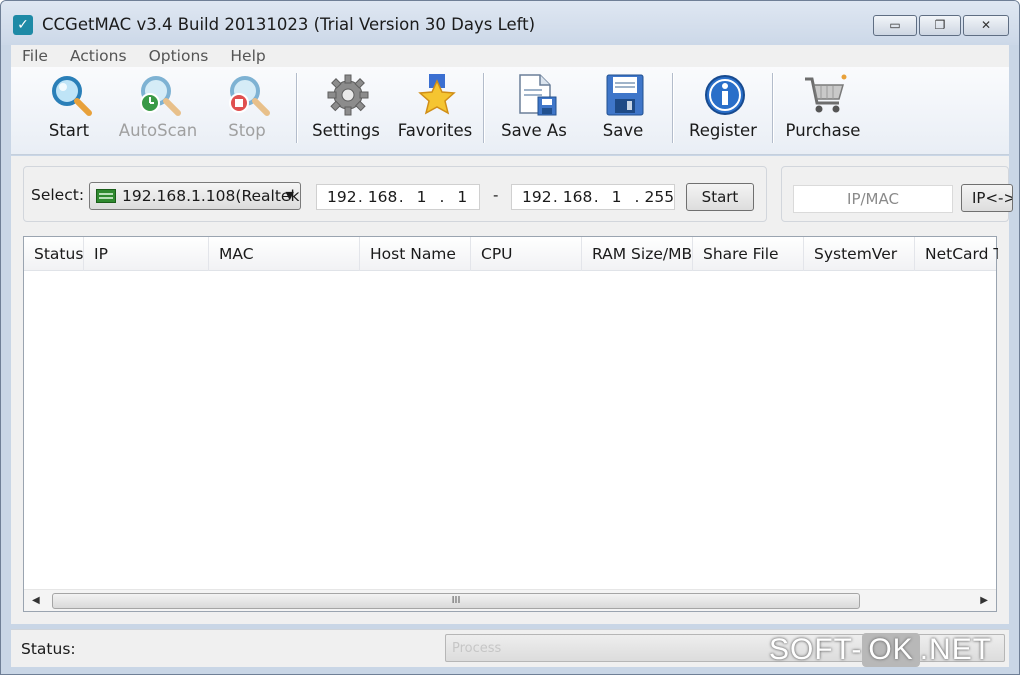 The image size is (1020, 675). I want to click on save-toolbar-button: Save, so click(623, 109).